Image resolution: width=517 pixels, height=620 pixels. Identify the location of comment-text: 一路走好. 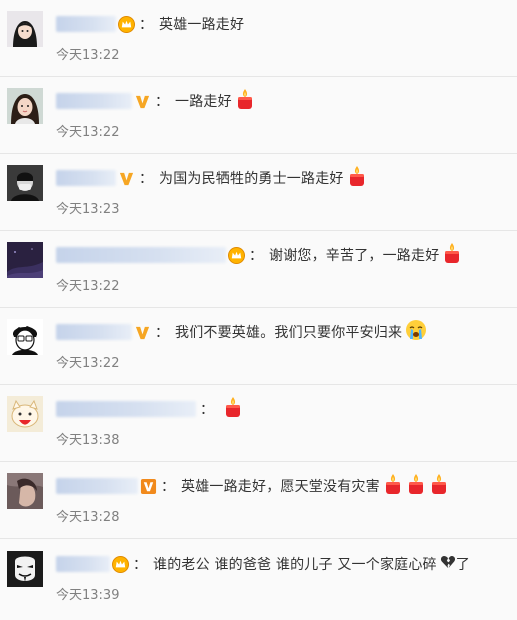
(203, 102).